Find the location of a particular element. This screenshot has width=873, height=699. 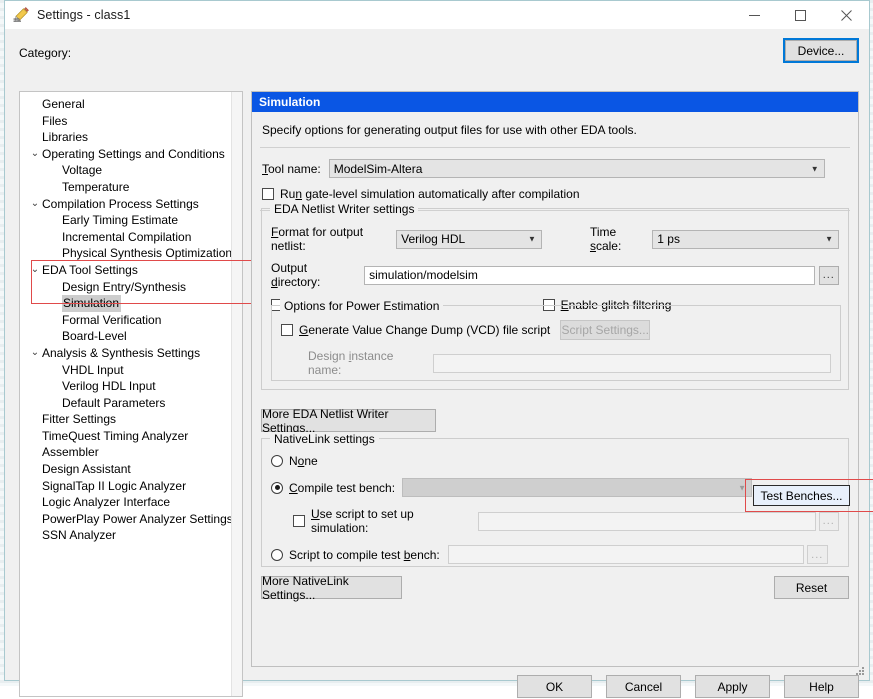

category-tree-item: Board-Level is located at coordinates (131, 336).